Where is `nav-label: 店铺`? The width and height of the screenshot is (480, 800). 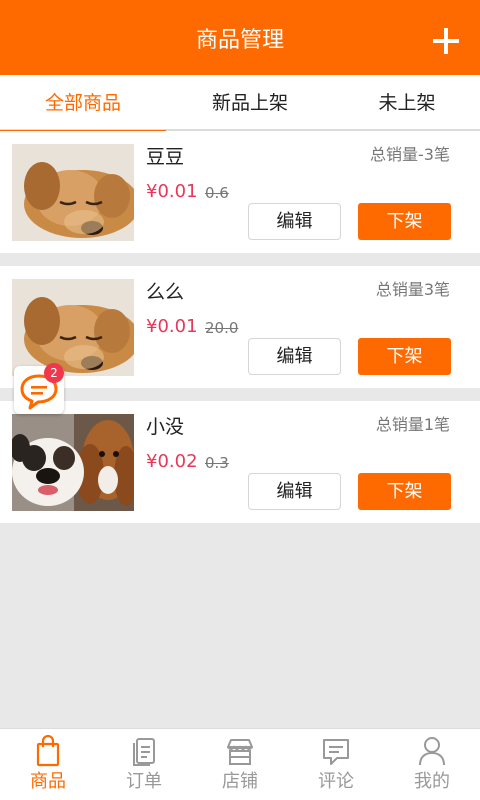 nav-label: 店铺 is located at coordinates (240, 781).